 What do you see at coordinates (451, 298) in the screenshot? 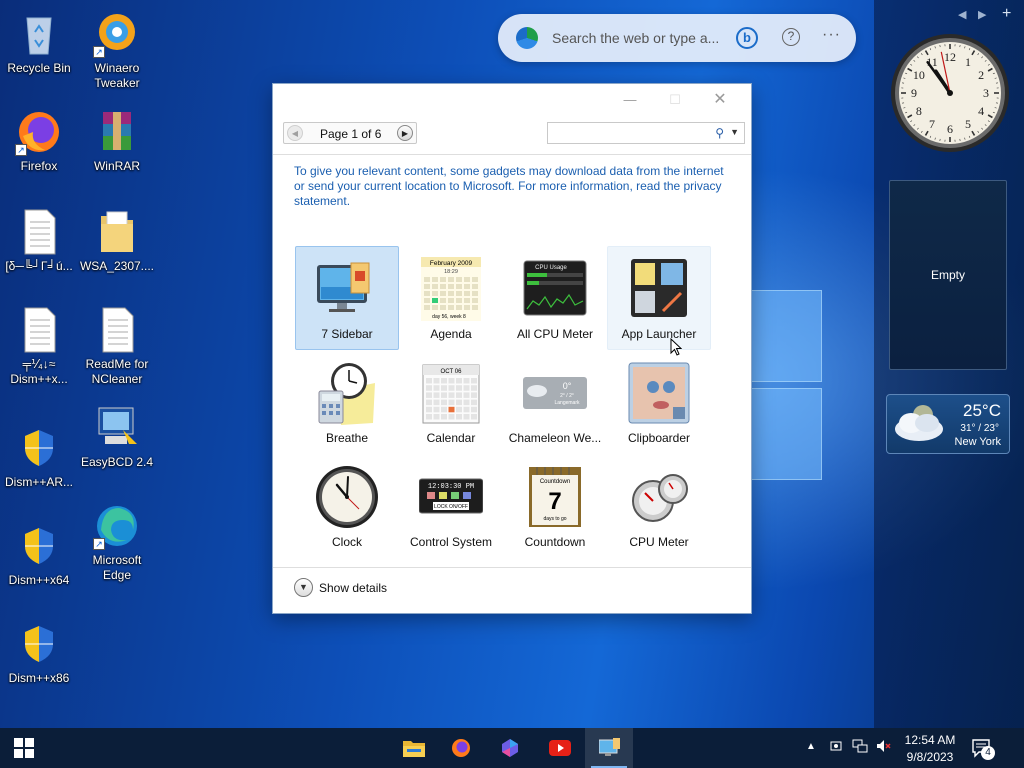
I see `gadget-tile-agenda: February 2009 18:29 day 56, week 8 Agenda` at bounding box center [451, 298].